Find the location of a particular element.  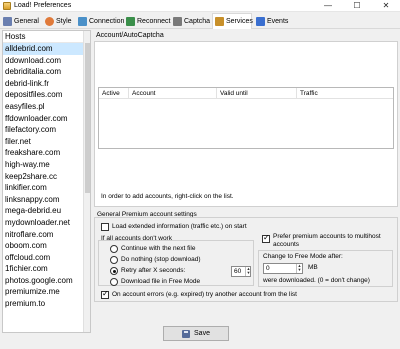

tab-label: General is located at coordinates (26, 21).